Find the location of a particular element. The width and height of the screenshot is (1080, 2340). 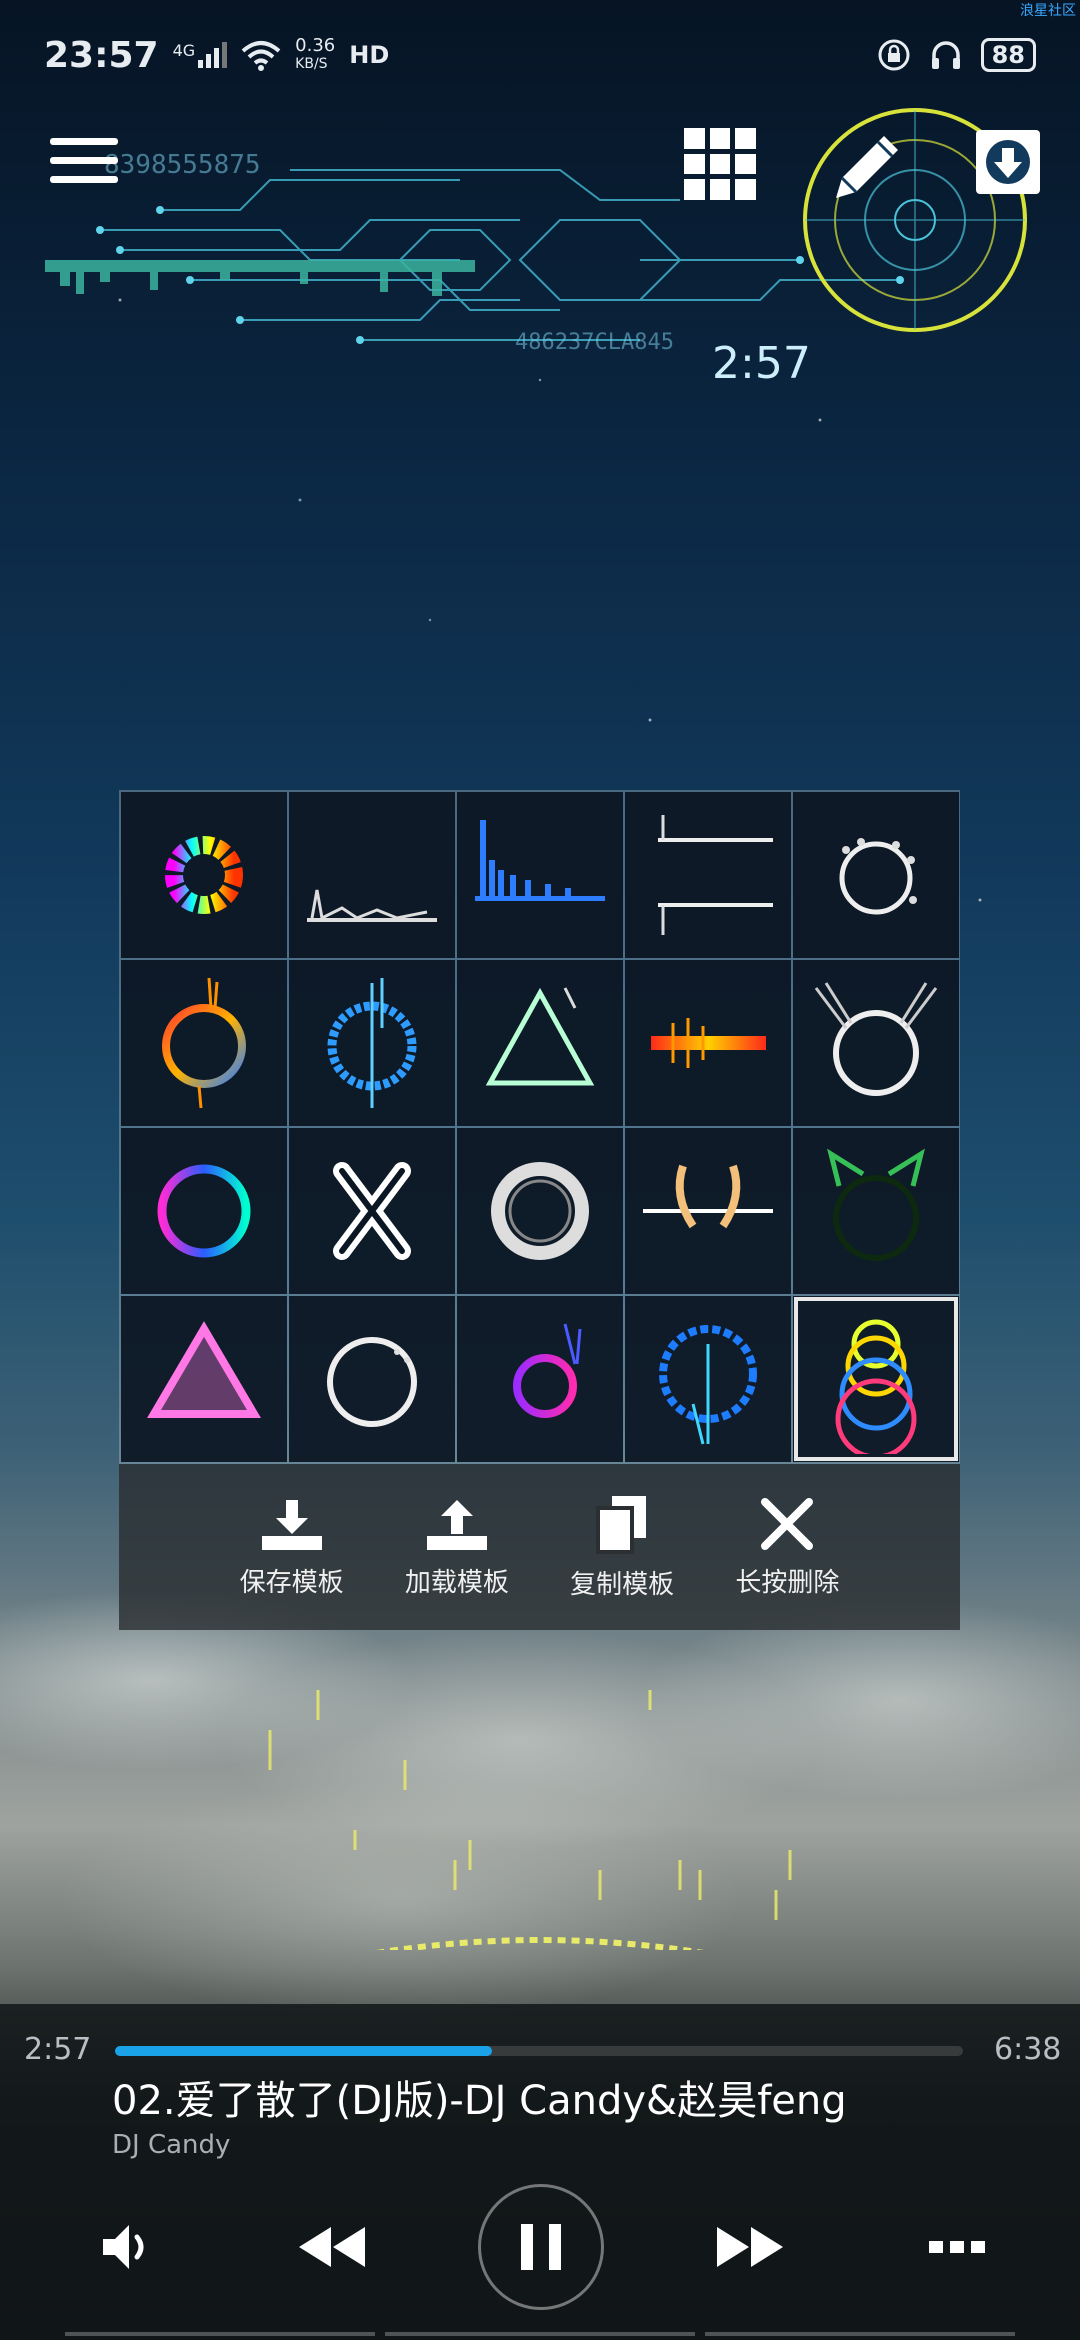

fast-forward-icon is located at coordinates (750, 2247).